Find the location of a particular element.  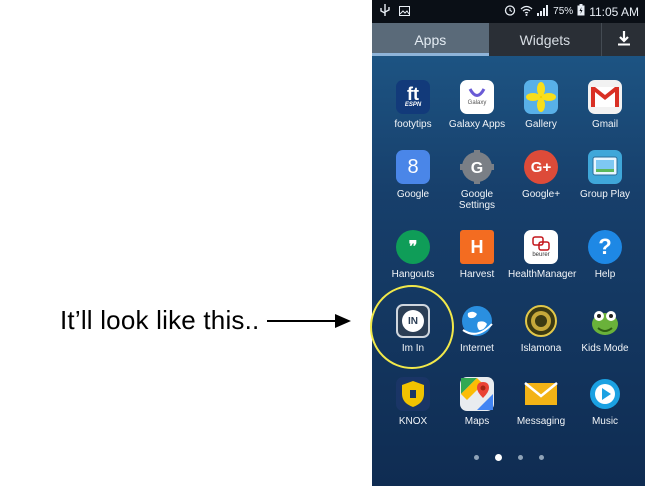

gmail-icon is located at coordinates (605, 97).